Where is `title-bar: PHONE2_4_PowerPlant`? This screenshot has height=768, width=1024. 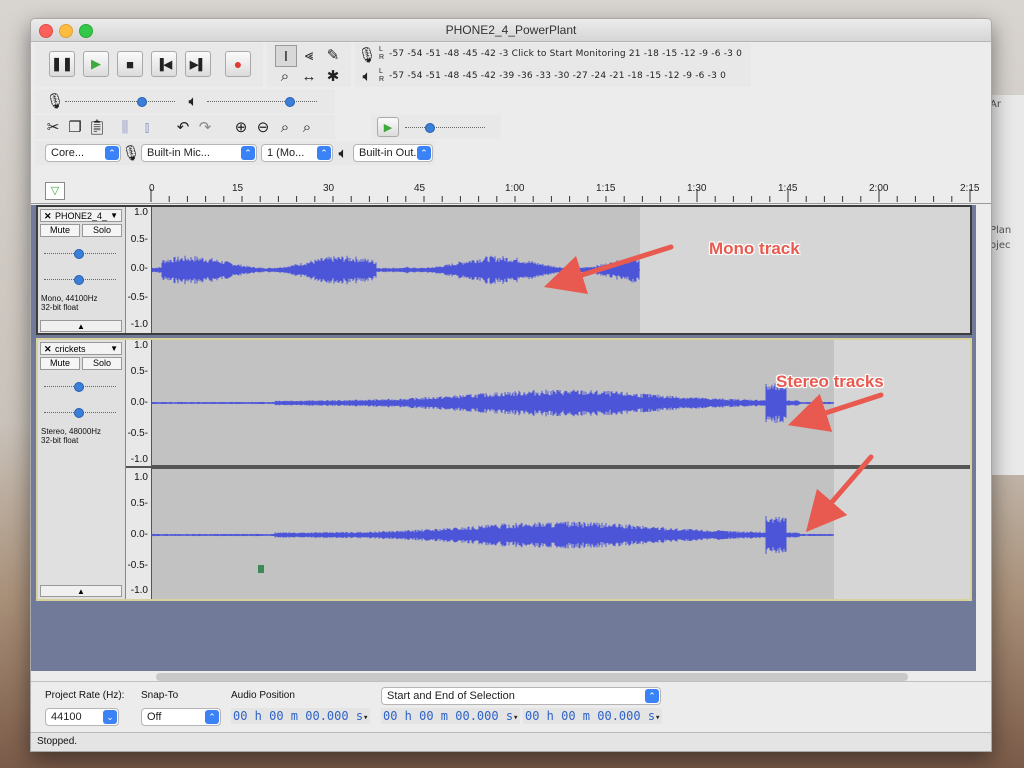
title-bar: PHONE2_4_PowerPlant is located at coordinates (511, 30).